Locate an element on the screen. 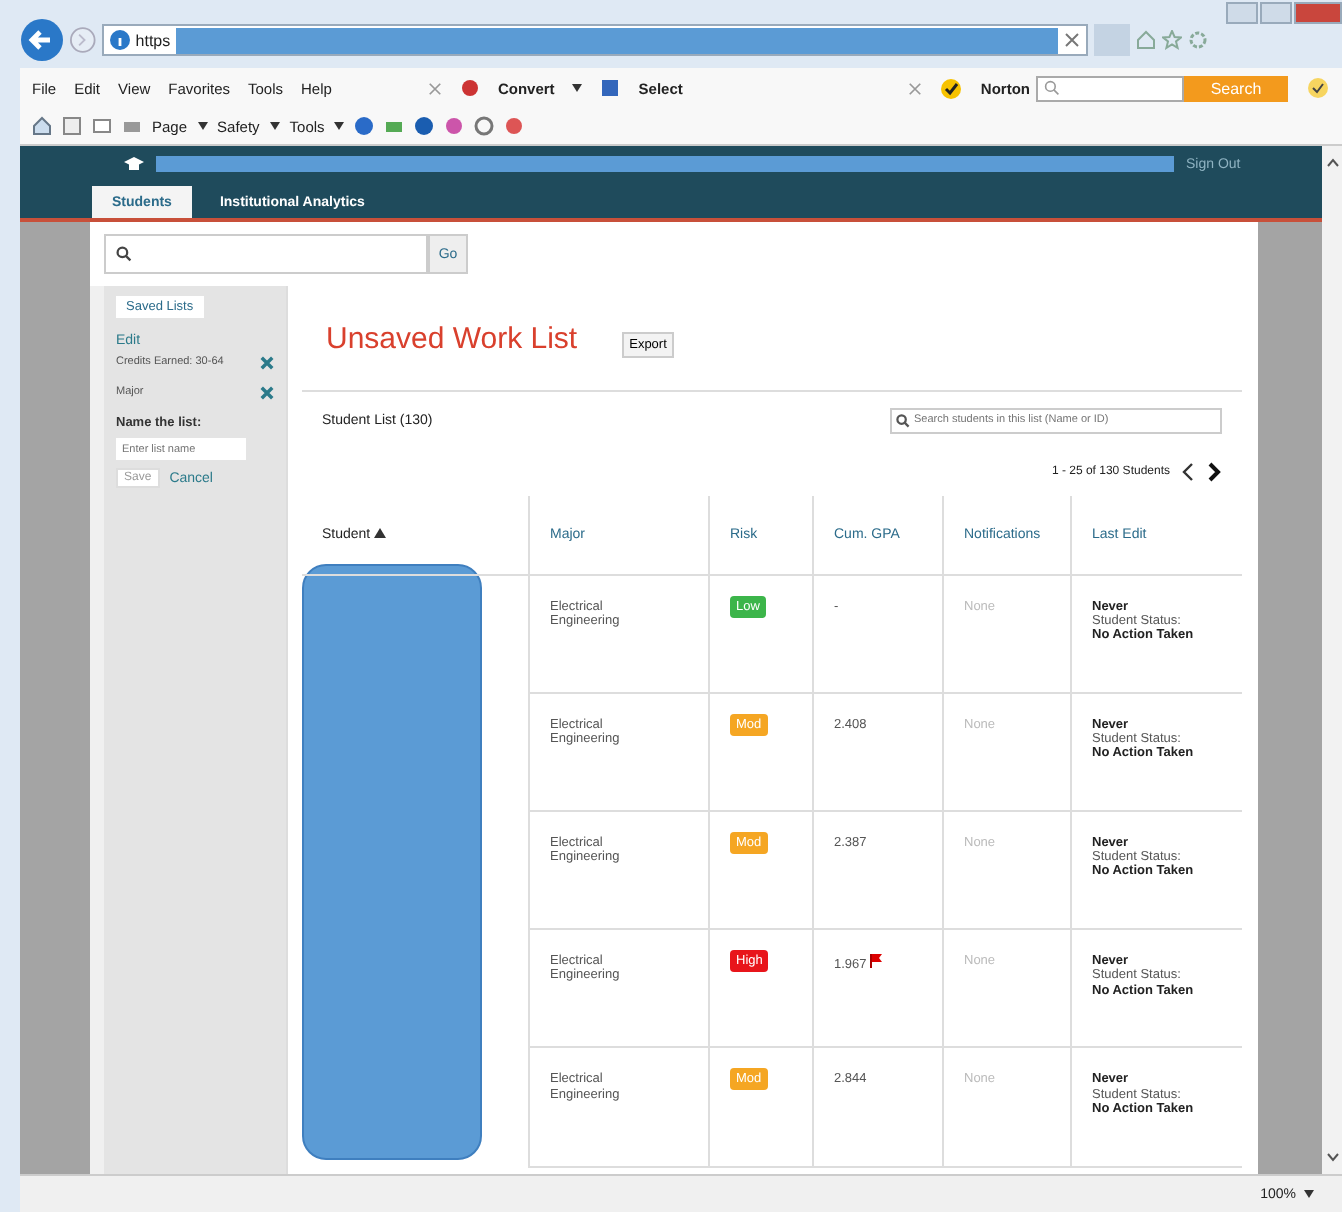  graduation-cap-icon is located at coordinates (134, 164).